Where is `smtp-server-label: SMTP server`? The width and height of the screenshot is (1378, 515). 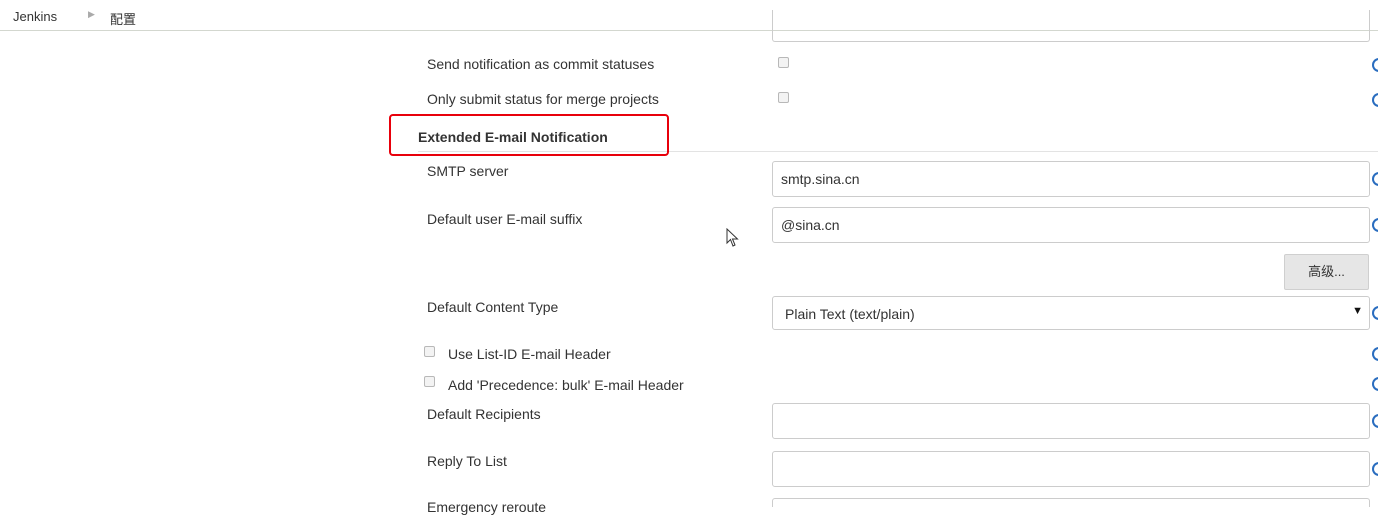 smtp-server-label: SMTP server is located at coordinates (468, 171).